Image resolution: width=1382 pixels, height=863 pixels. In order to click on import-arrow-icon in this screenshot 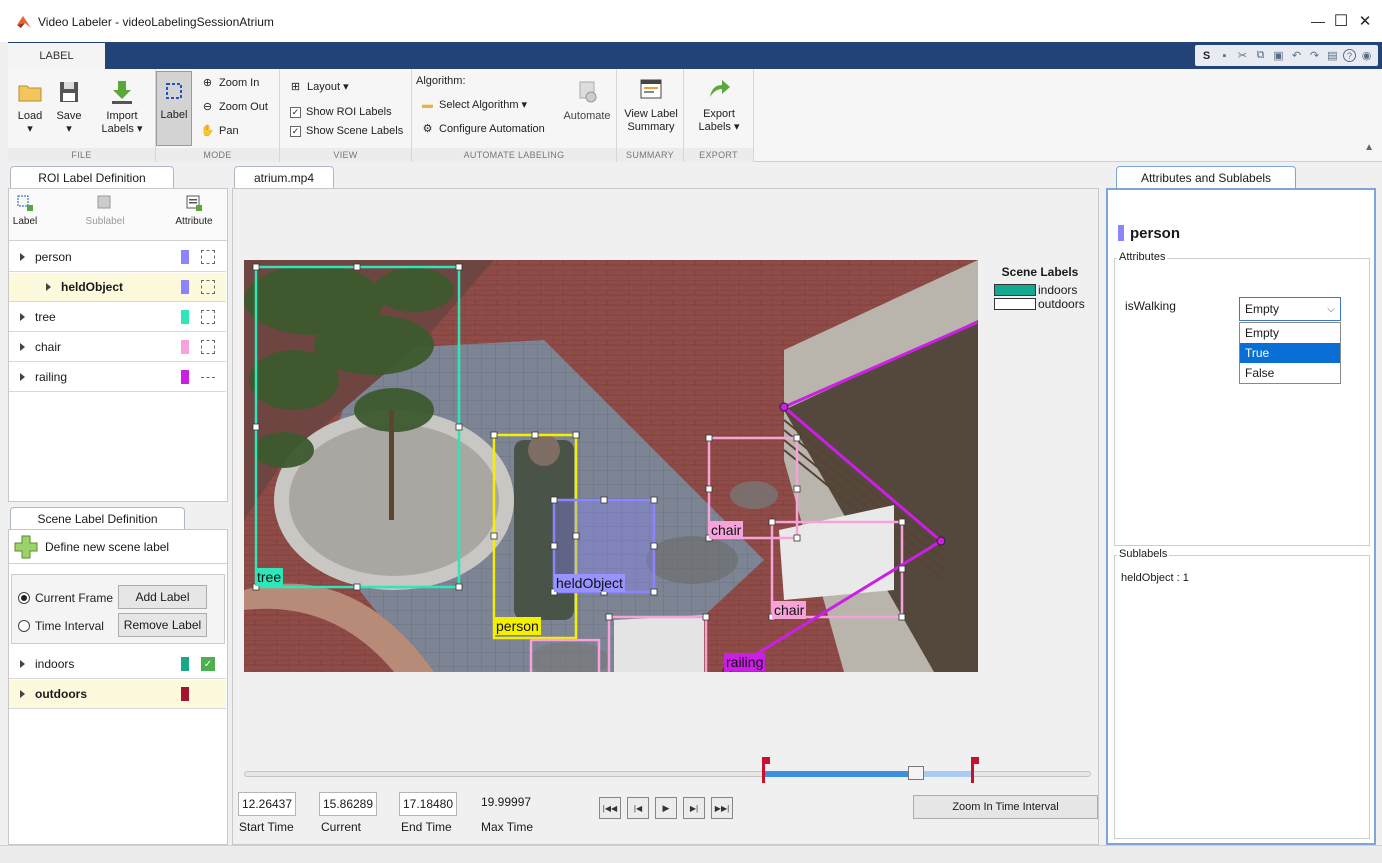, I will do `click(122, 92)`.